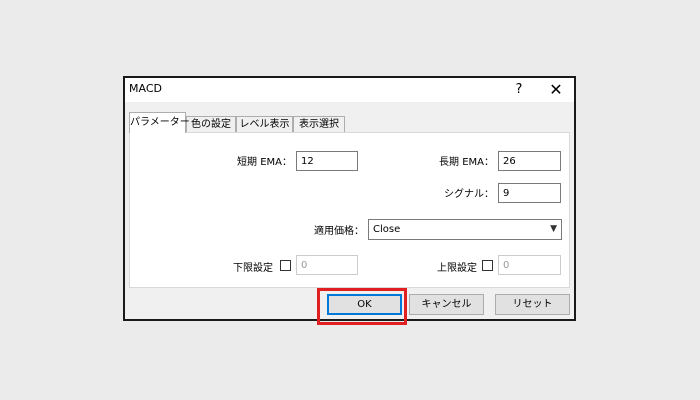 This screenshot has width=700, height=400. I want to click on lower-limit-checkbox, so click(285, 265).